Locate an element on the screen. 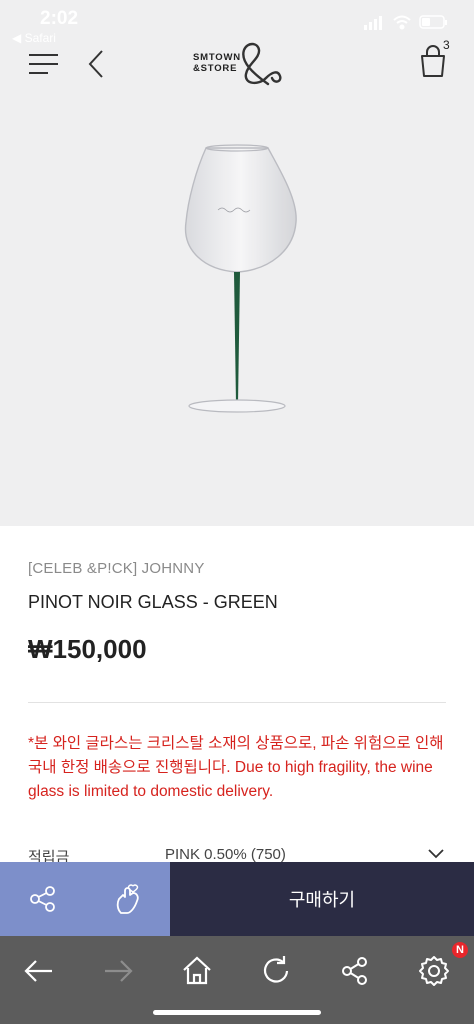 The height and width of the screenshot is (1024, 474). buy-now-button: 구매하기 is located at coordinates (322, 899).